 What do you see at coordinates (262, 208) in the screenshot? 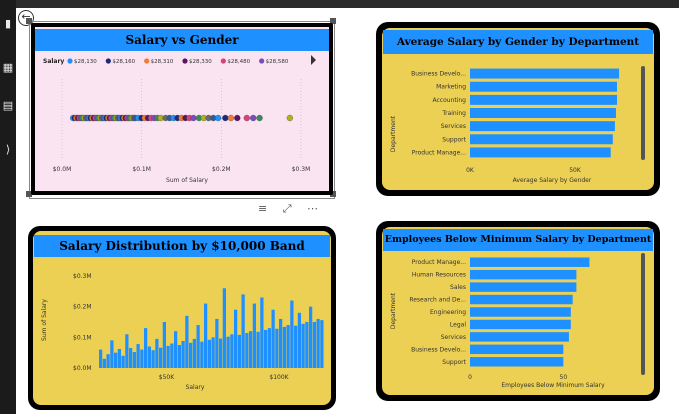
I see `filter-icon: ≡` at bounding box center [262, 208].